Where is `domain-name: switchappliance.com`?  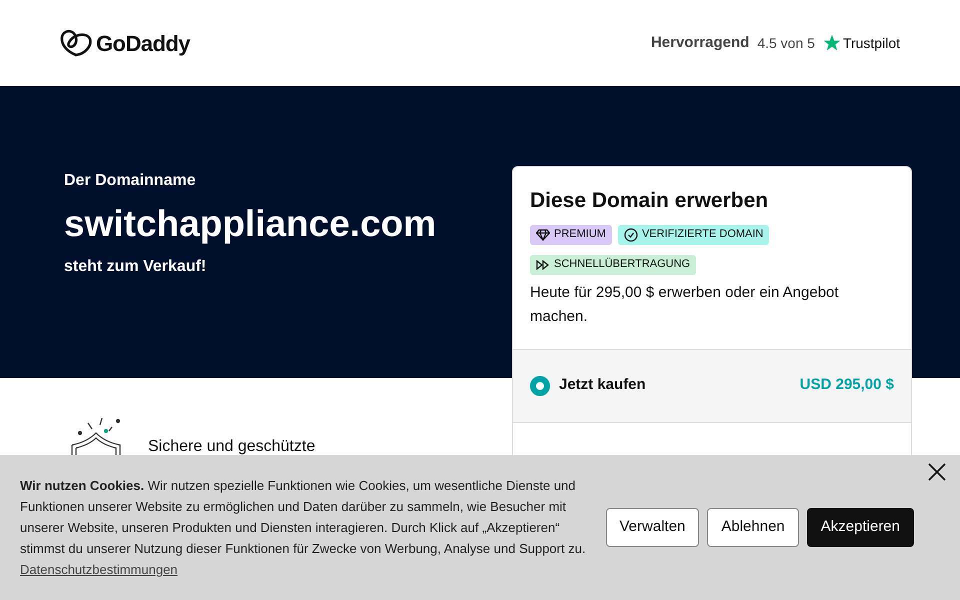
domain-name: switchappliance.com is located at coordinates (250, 224).